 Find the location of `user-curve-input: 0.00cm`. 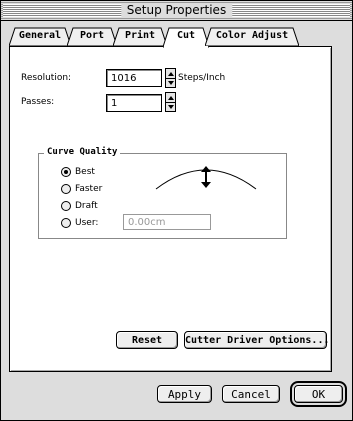

user-curve-input: 0.00cm is located at coordinates (167, 222).